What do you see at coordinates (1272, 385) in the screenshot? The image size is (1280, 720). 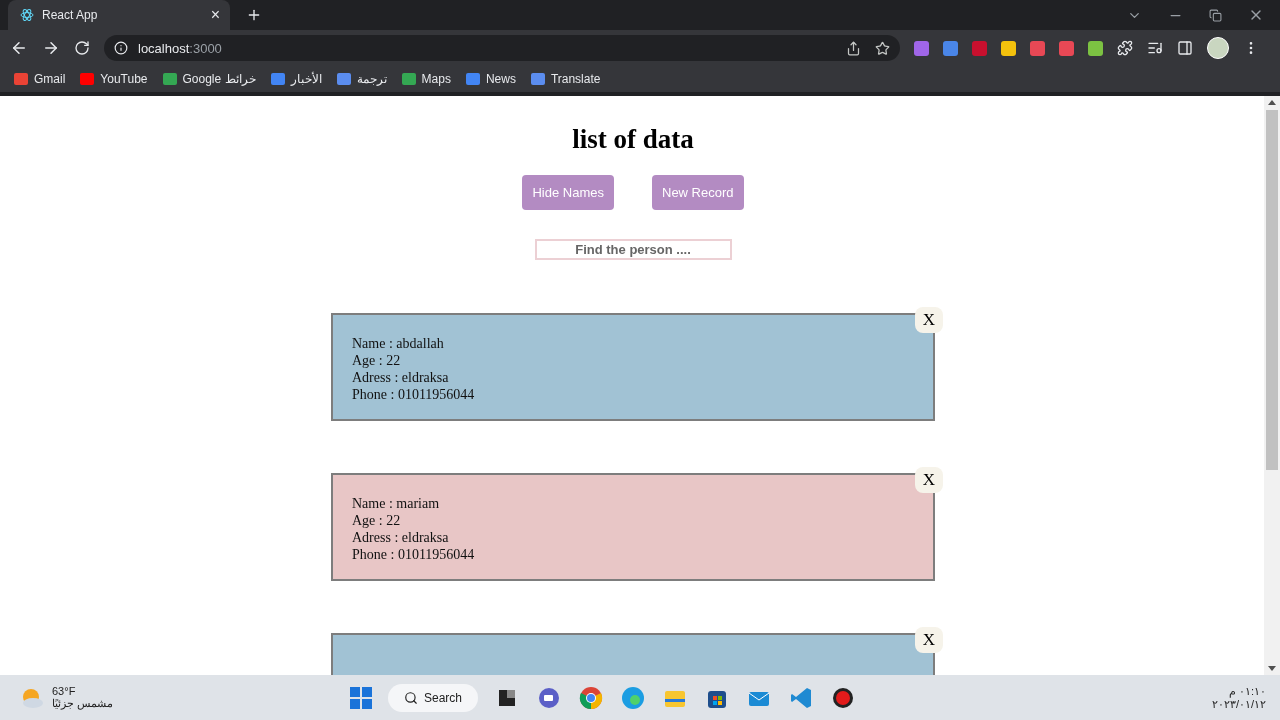 I see `scrollbar` at bounding box center [1272, 385].